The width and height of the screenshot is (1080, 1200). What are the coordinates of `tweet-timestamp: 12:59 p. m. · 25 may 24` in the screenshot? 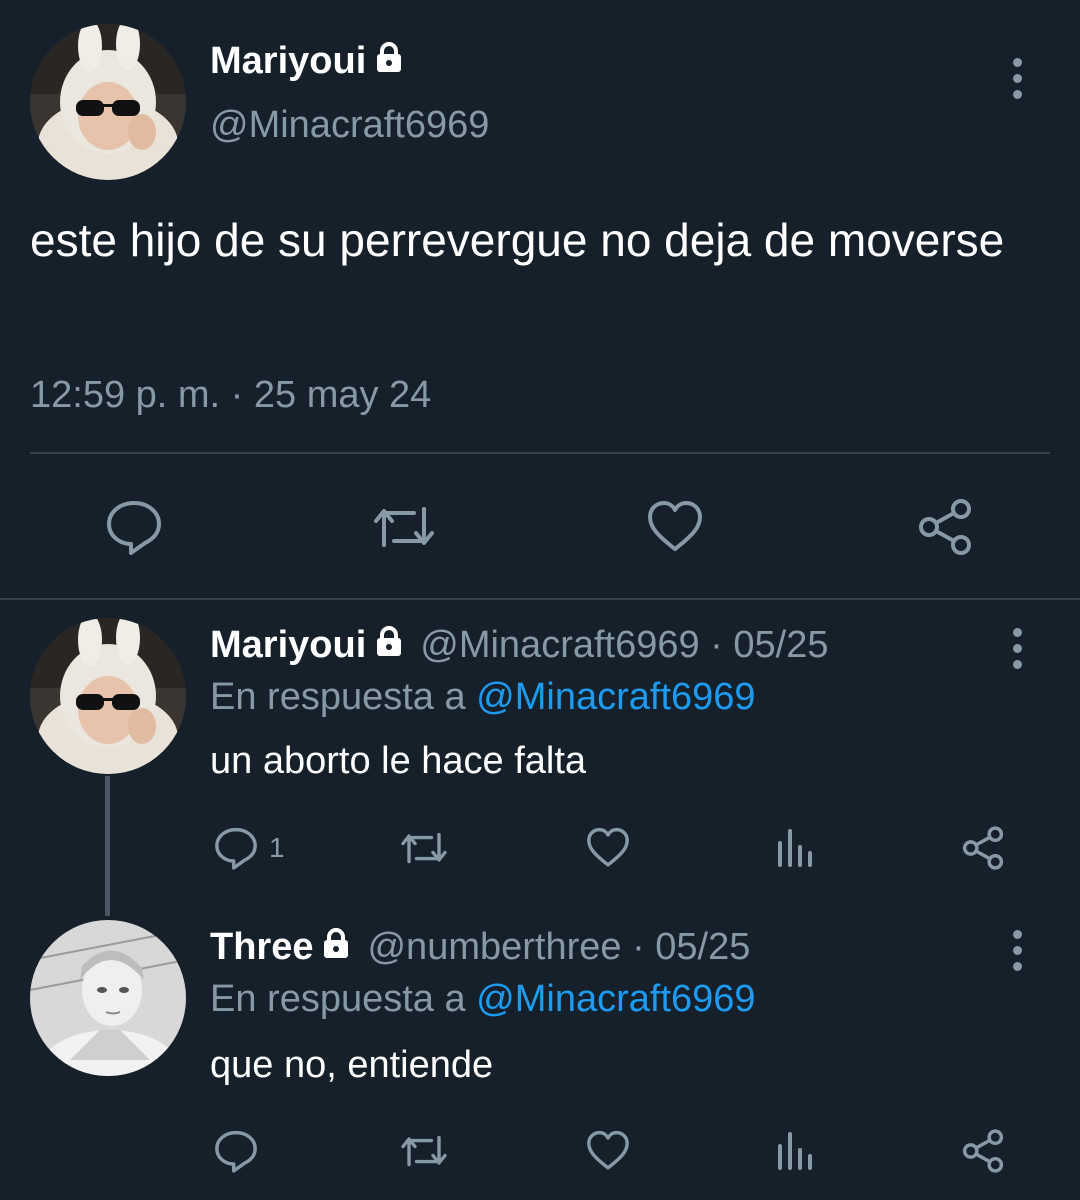 It's located at (231, 395).